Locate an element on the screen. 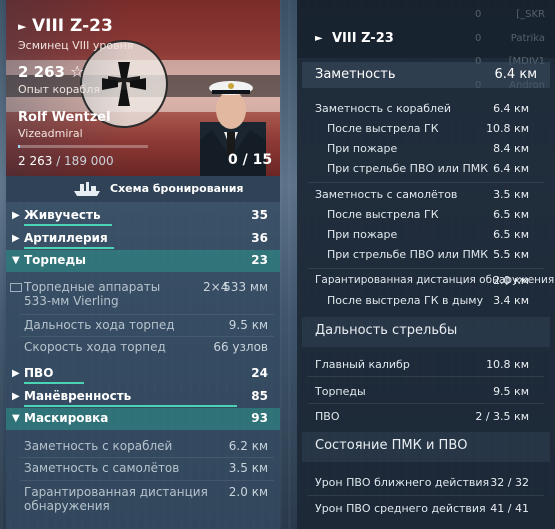 This screenshot has height=529, width=555. ship-class: Эсминец VIII уровня is located at coordinates (76, 45).